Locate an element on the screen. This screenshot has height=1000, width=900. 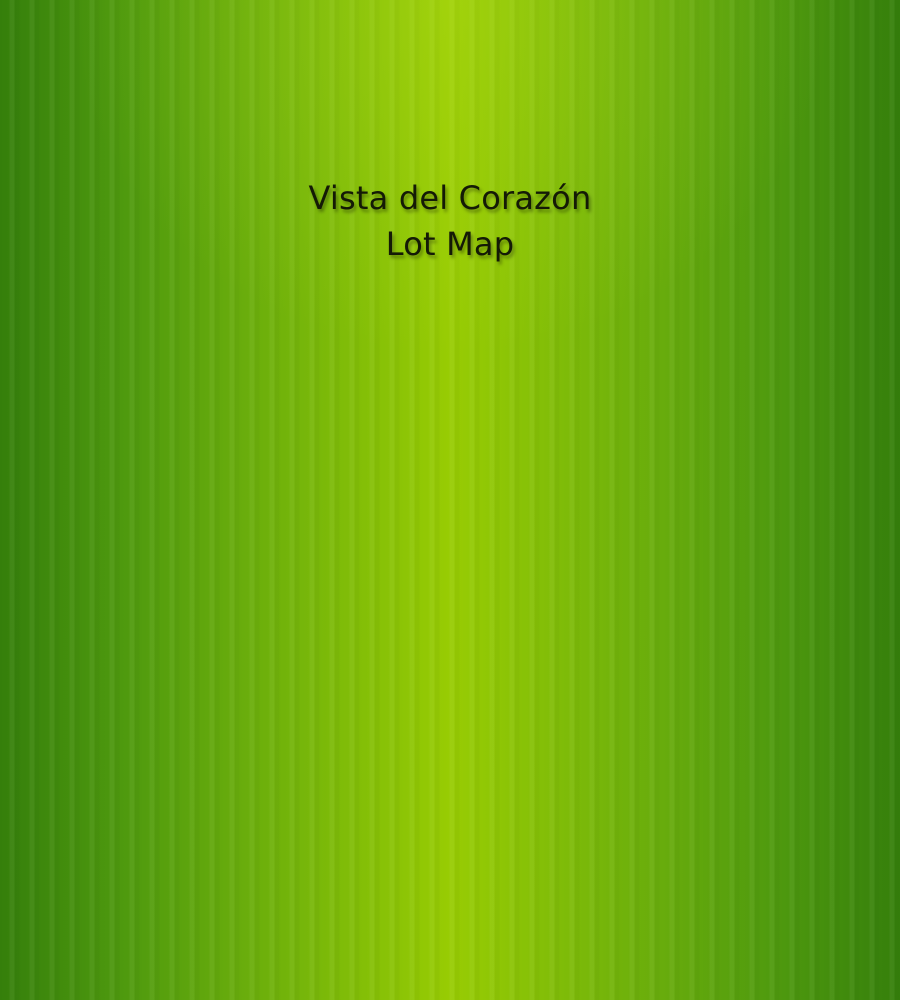
title-line-lot-map: Lot Map is located at coordinates (450, 244).